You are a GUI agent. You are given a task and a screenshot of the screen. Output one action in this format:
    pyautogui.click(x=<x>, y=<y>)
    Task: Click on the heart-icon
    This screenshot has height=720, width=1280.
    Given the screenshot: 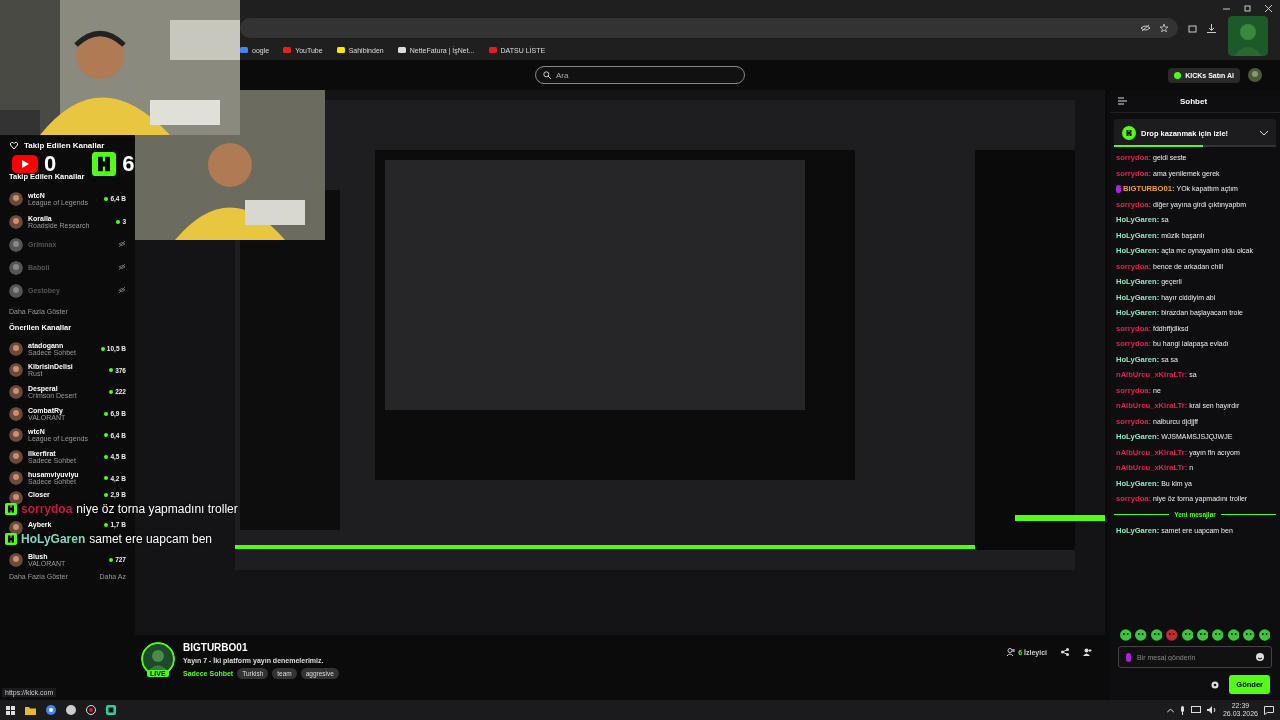 What is the action you would take?
    pyautogui.click(x=14, y=145)
    